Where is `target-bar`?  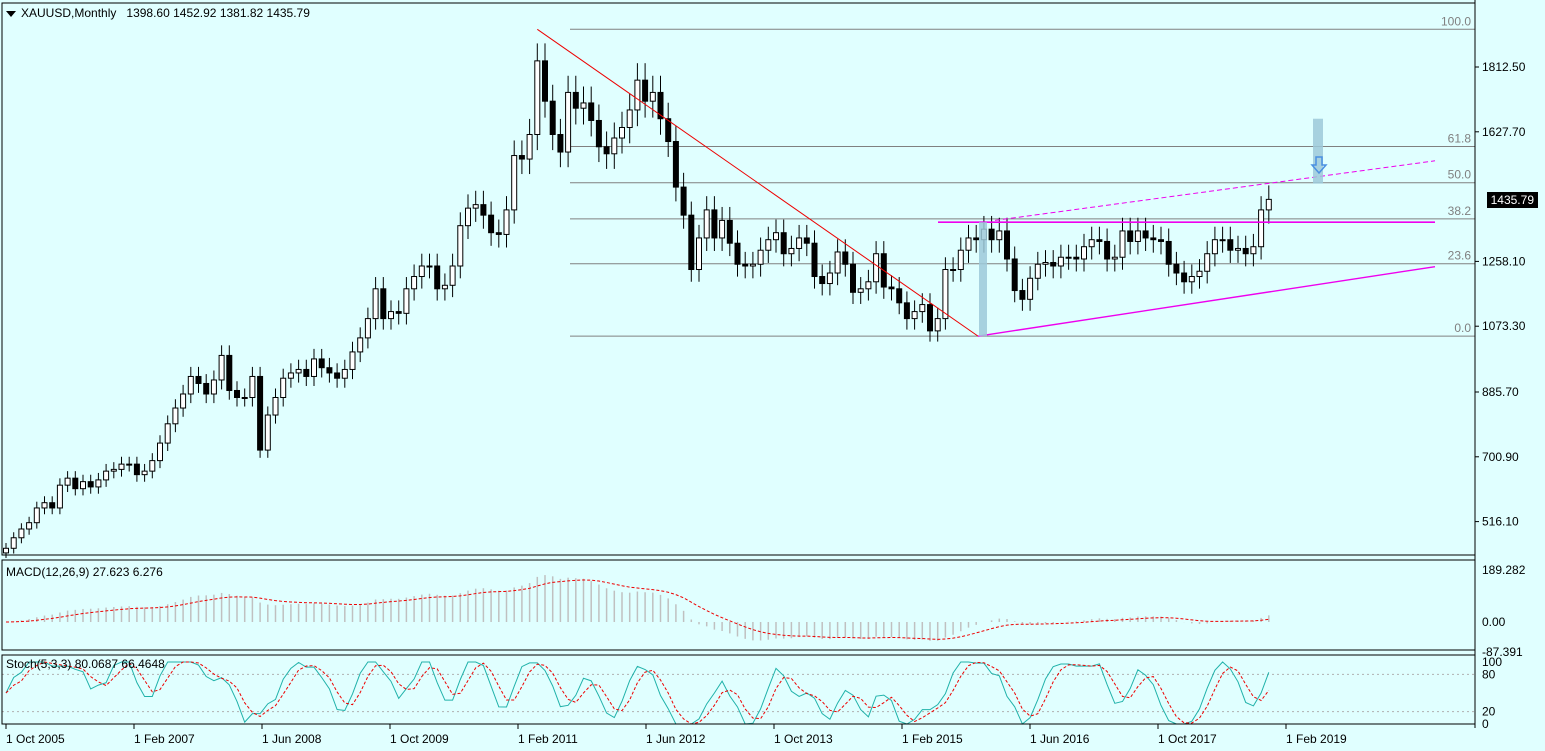 target-bar is located at coordinates (1318, 151).